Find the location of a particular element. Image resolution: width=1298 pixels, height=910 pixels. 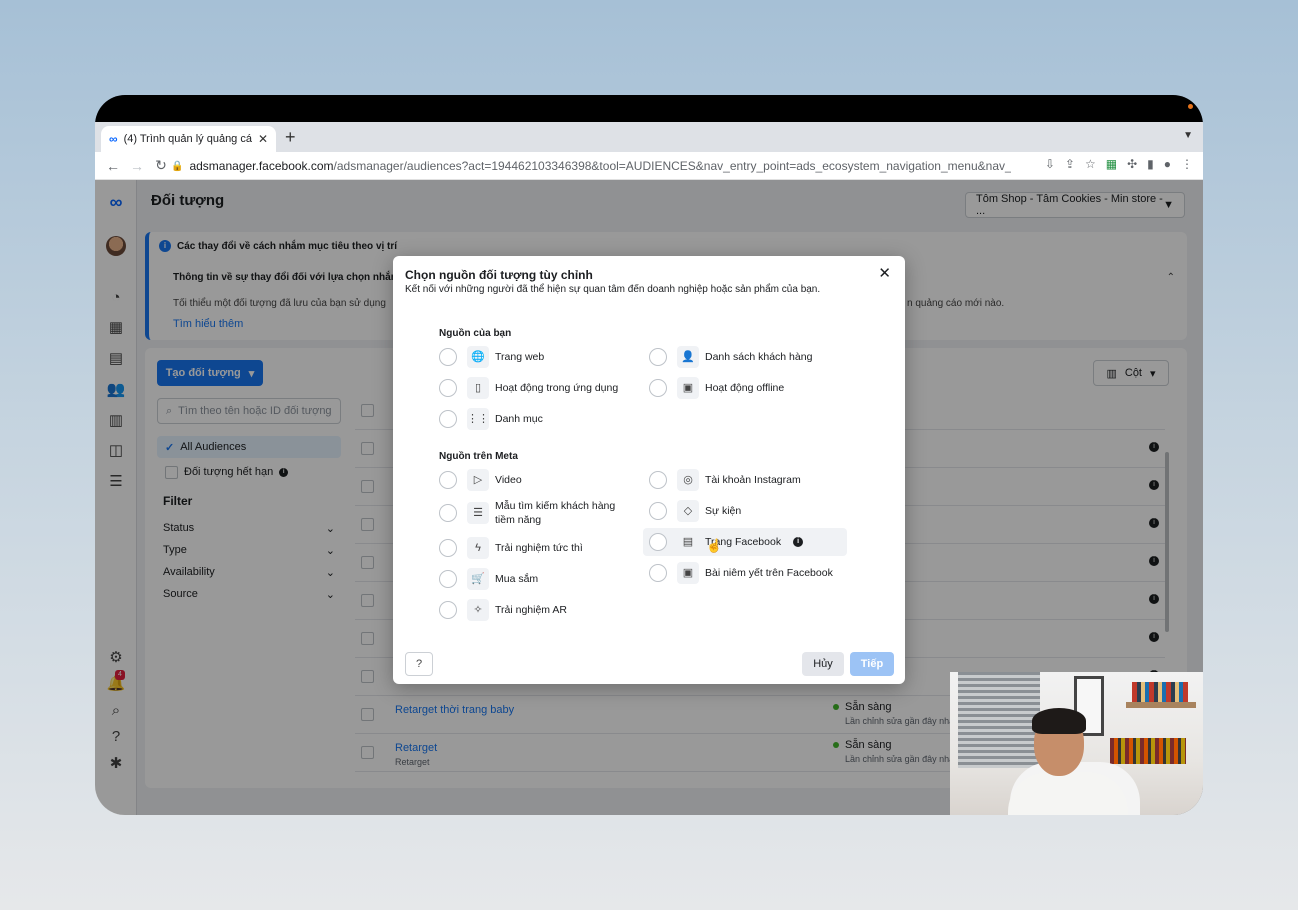

lightning-icon: ϟ is located at coordinates (478, 548).